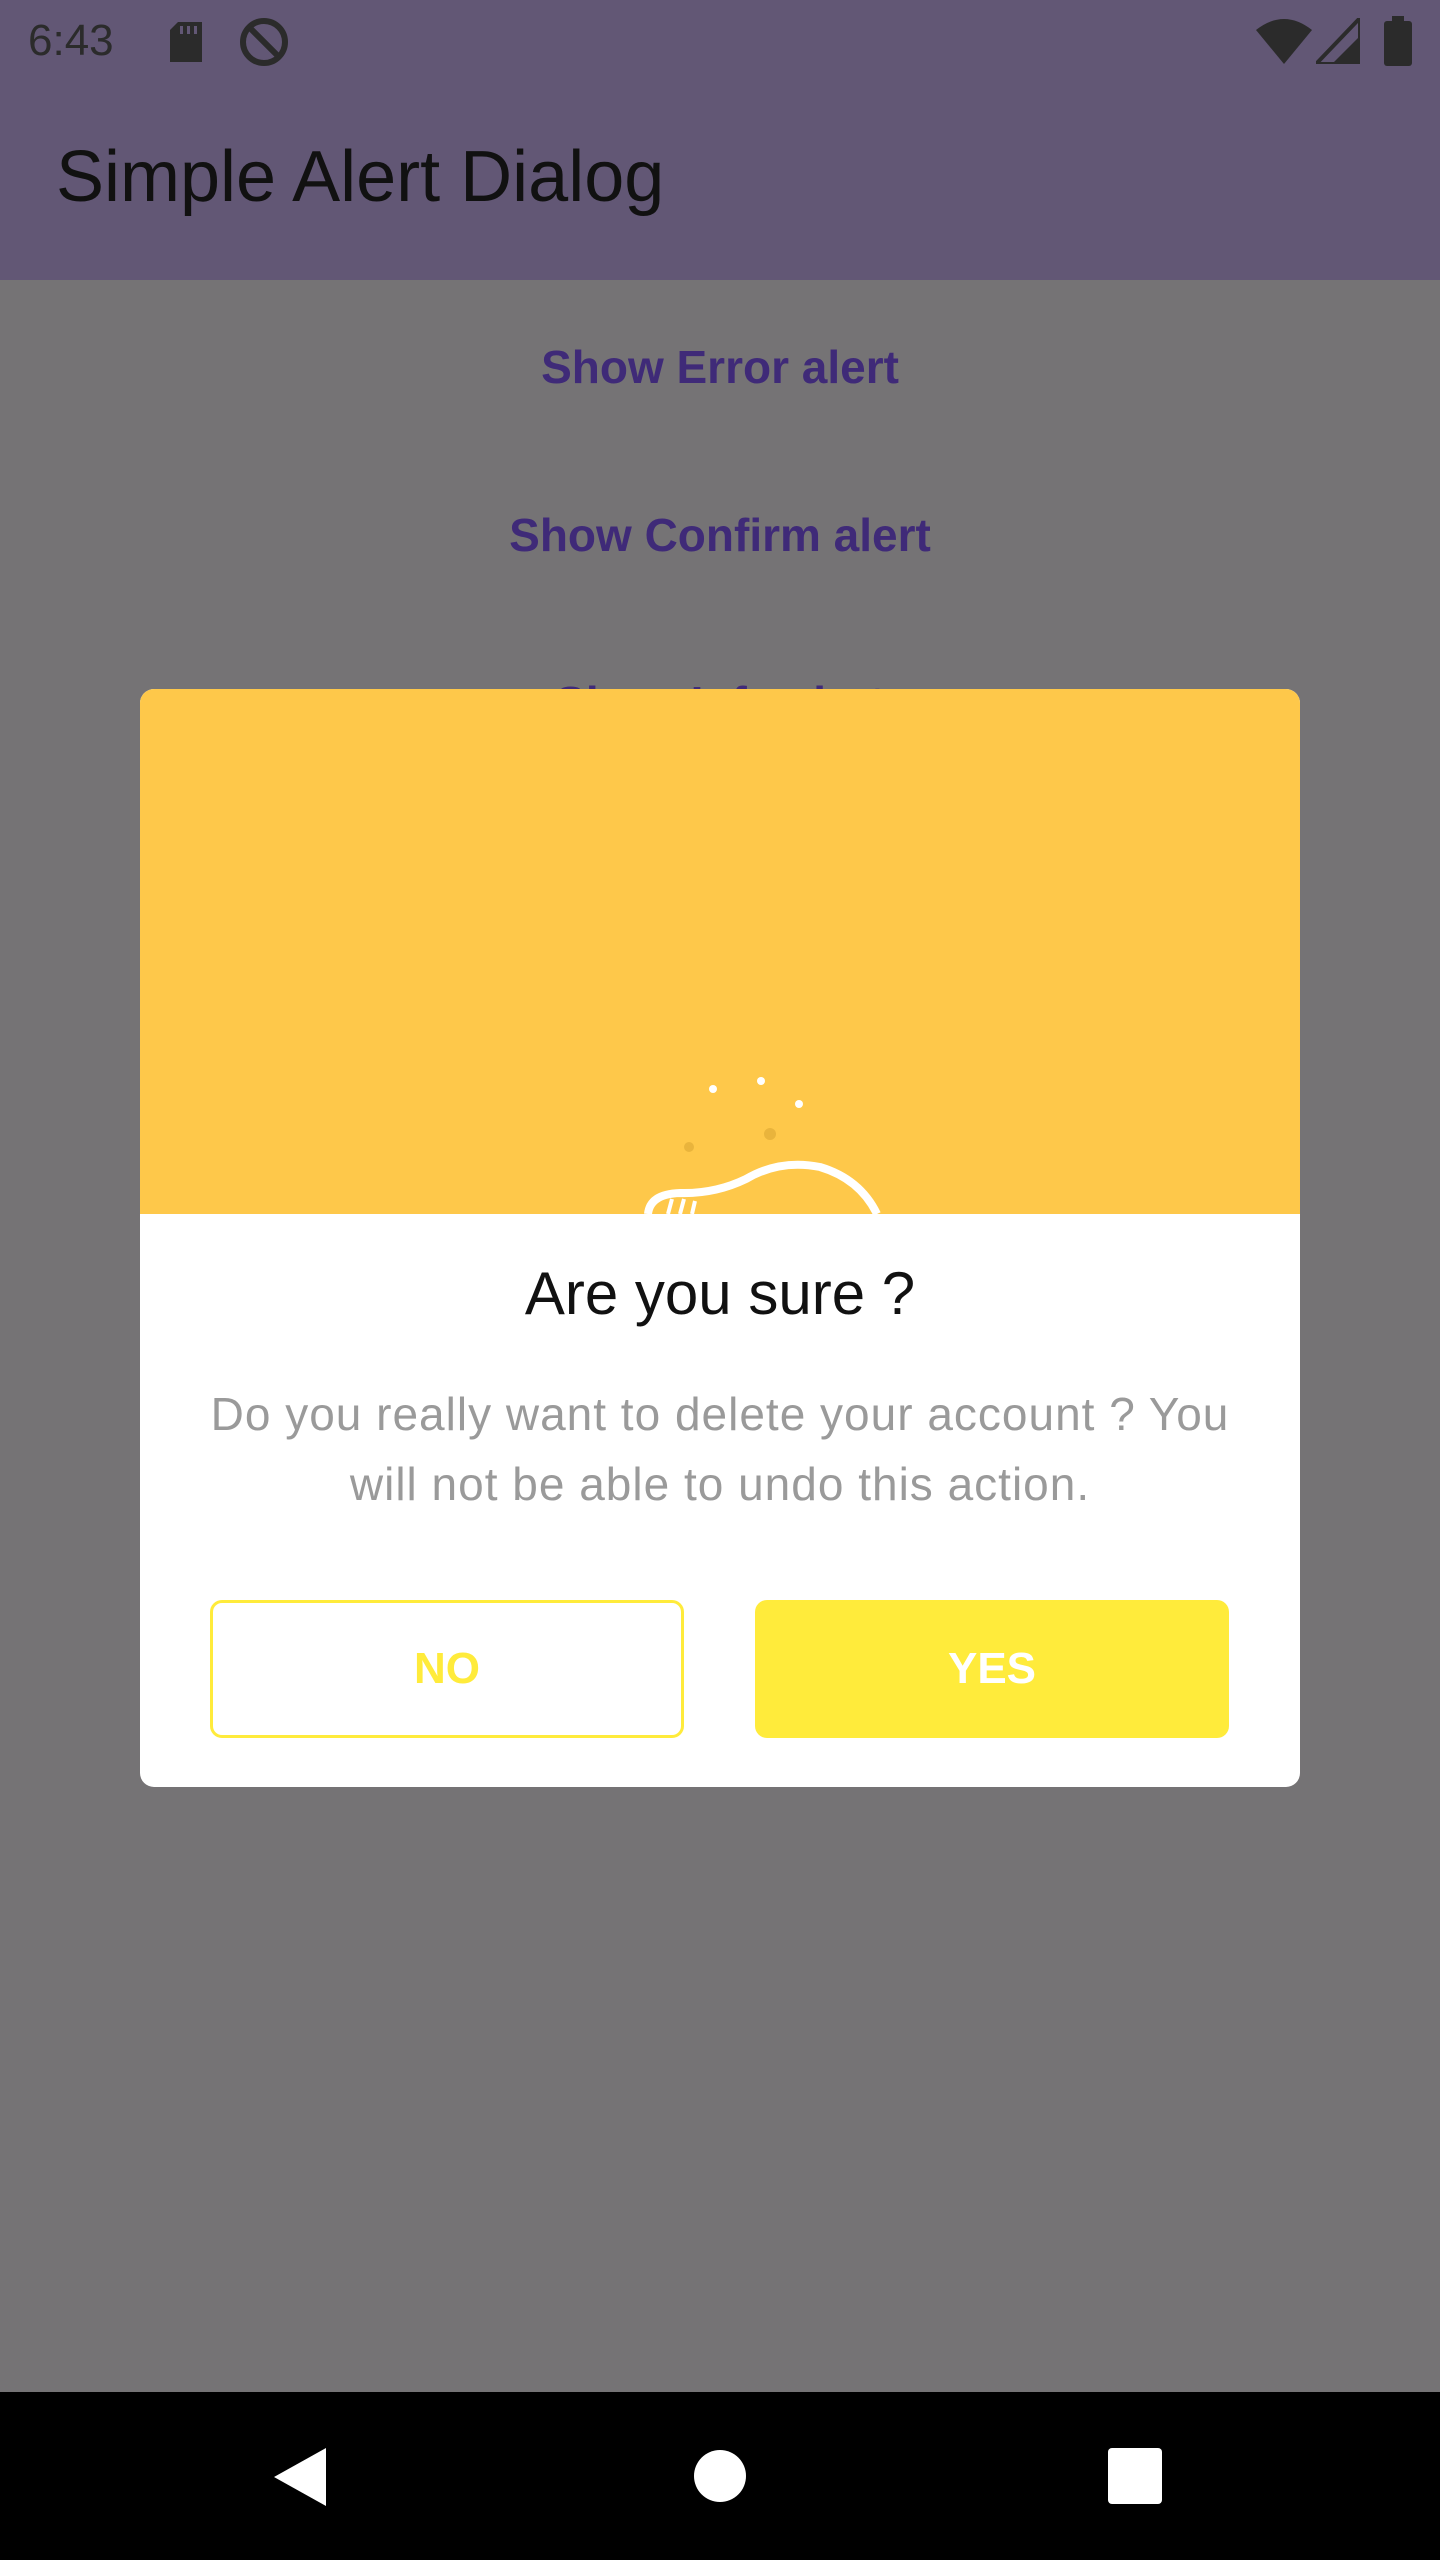  I want to click on cell-signal-icon, so click(1338, 41).